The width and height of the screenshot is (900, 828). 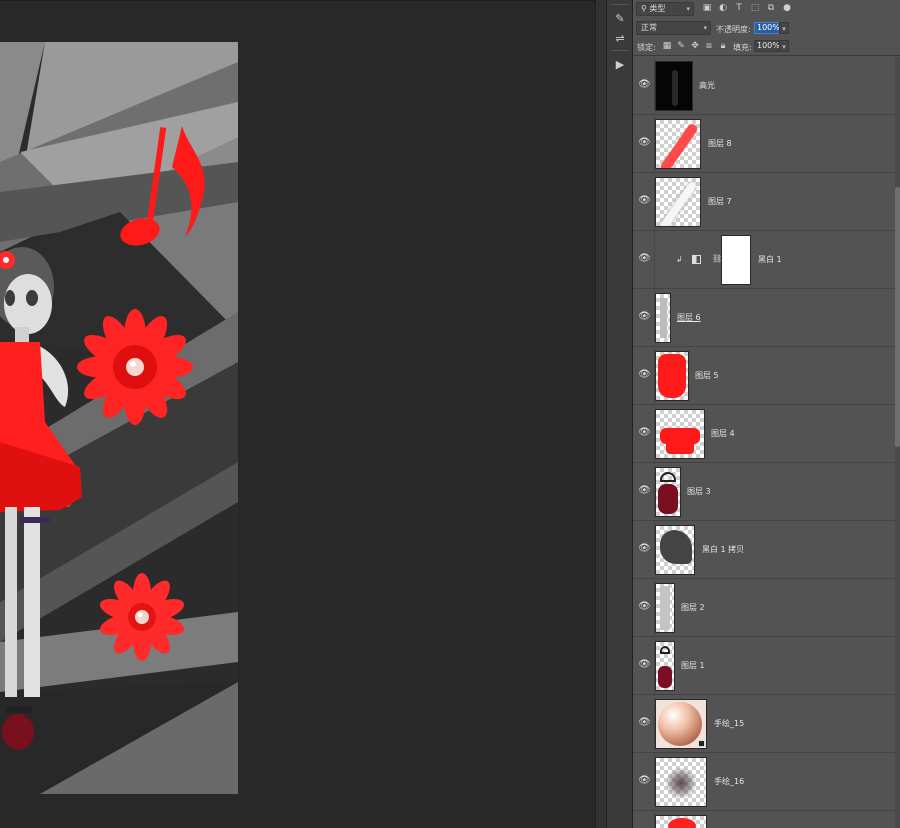 What do you see at coordinates (764, 492) in the screenshot?
I see `layer-row: 👁︎ 图层 3` at bounding box center [764, 492].